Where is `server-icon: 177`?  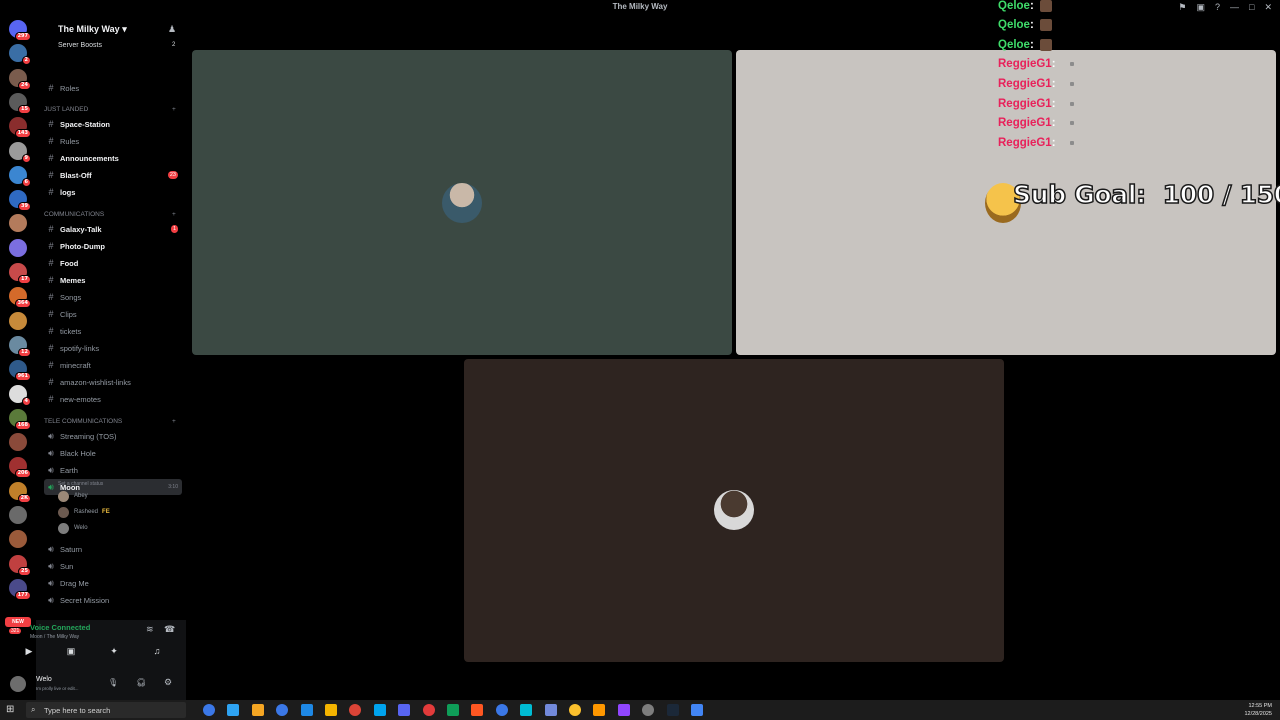
server-icon: 177 is located at coordinates (20, 589).